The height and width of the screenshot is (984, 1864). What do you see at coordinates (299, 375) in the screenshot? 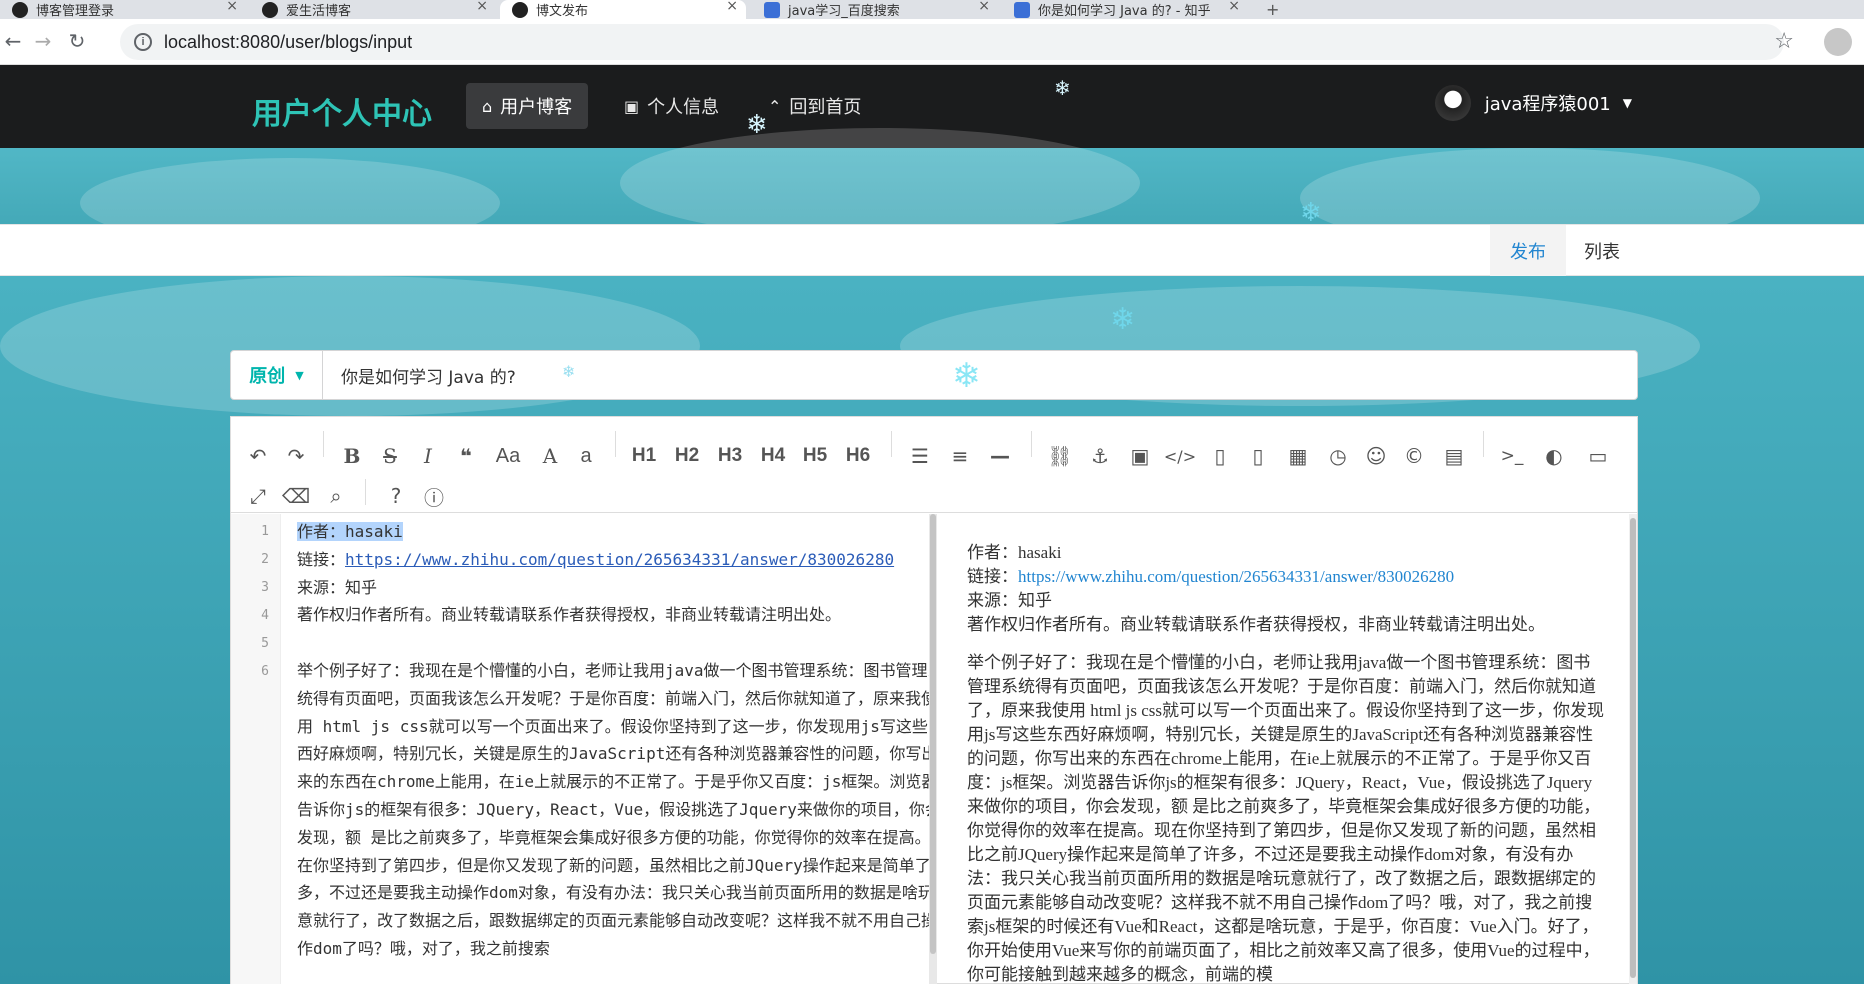
I see `caret-down-icon: ▼` at bounding box center [299, 375].